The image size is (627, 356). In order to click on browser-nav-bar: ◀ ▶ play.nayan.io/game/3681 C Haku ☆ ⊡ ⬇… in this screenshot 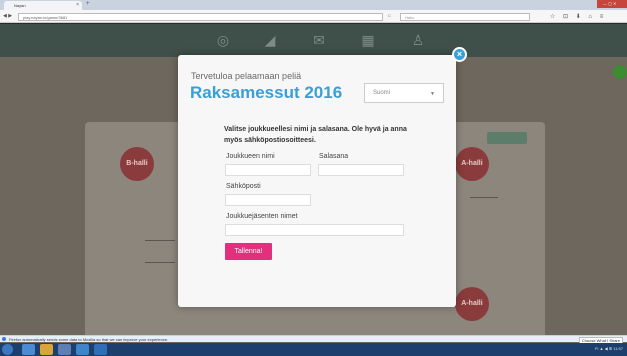, I will do `click(313, 16)`.